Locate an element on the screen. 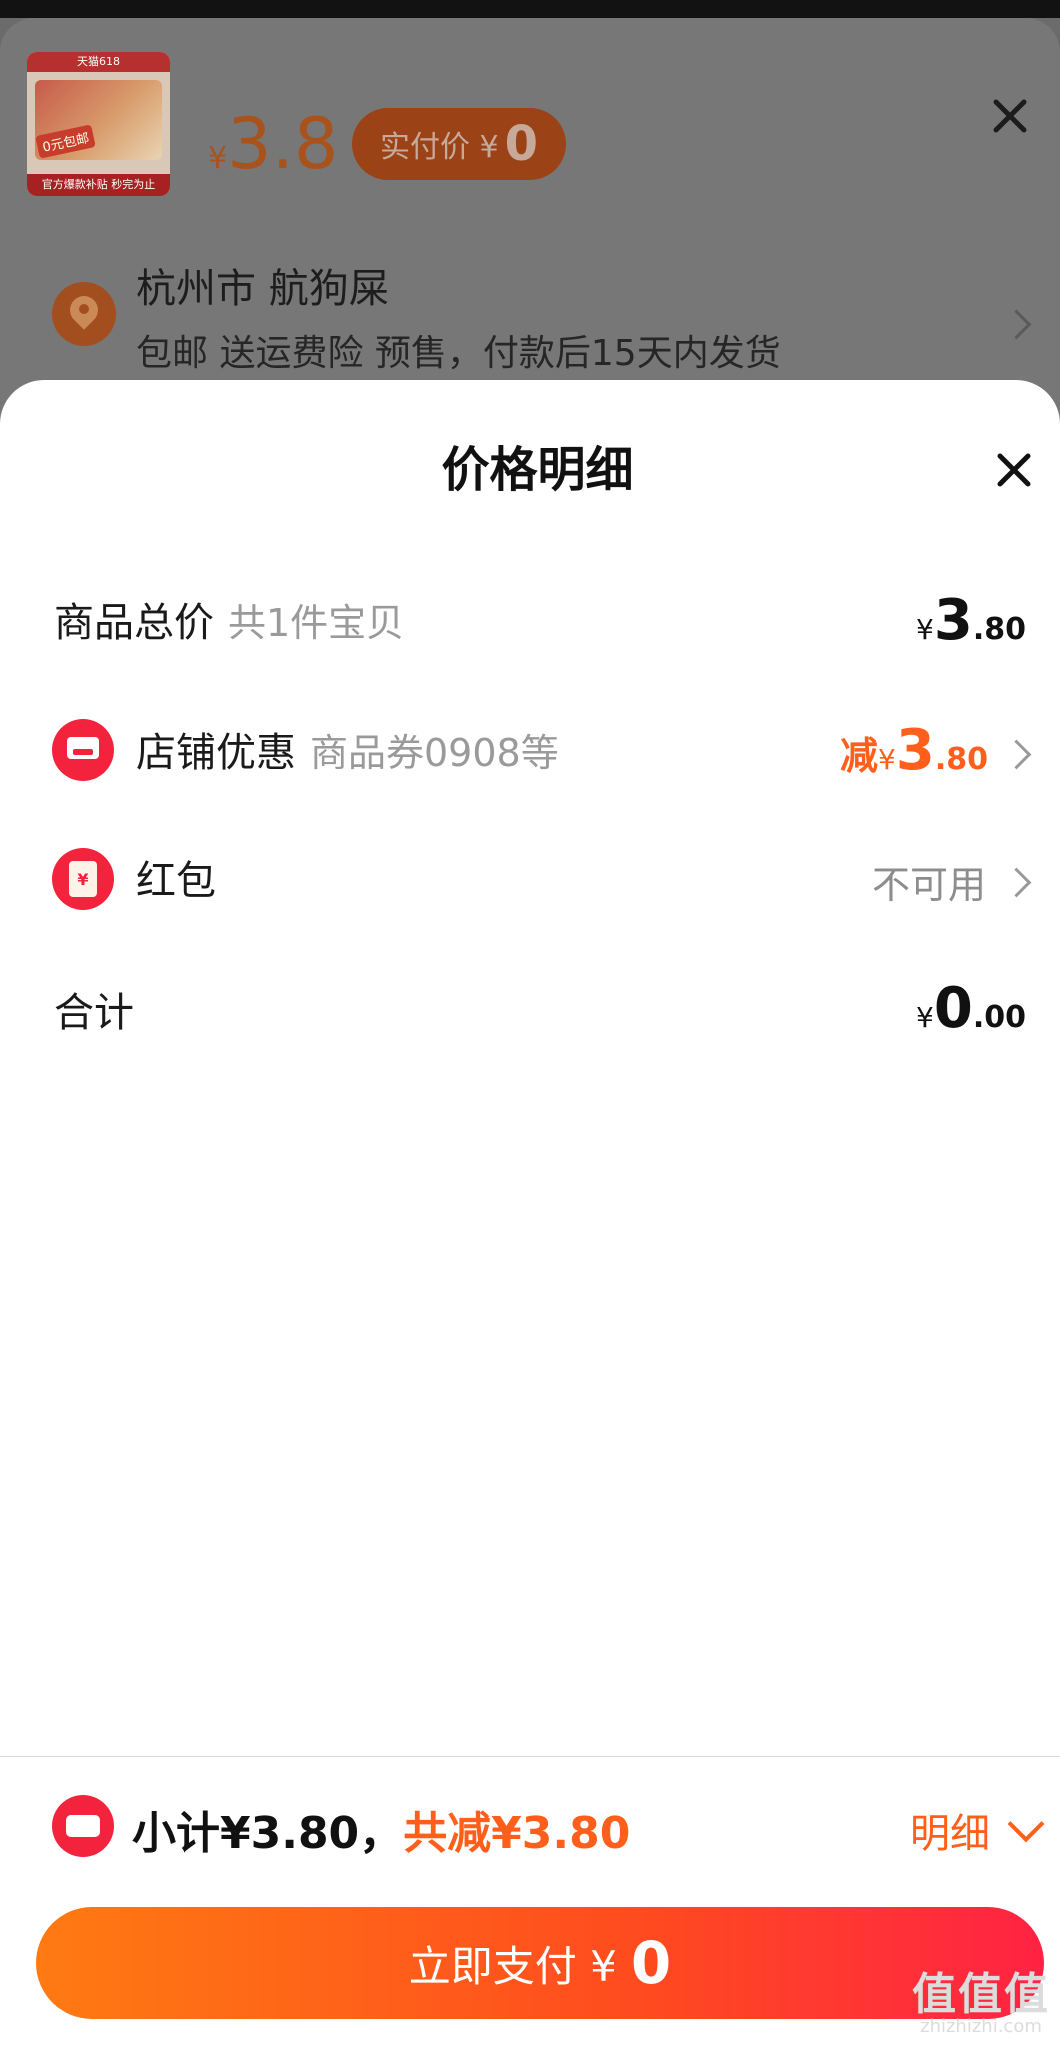 The image size is (1060, 2049). amount-dec: .00 is located at coordinates (999, 1017).